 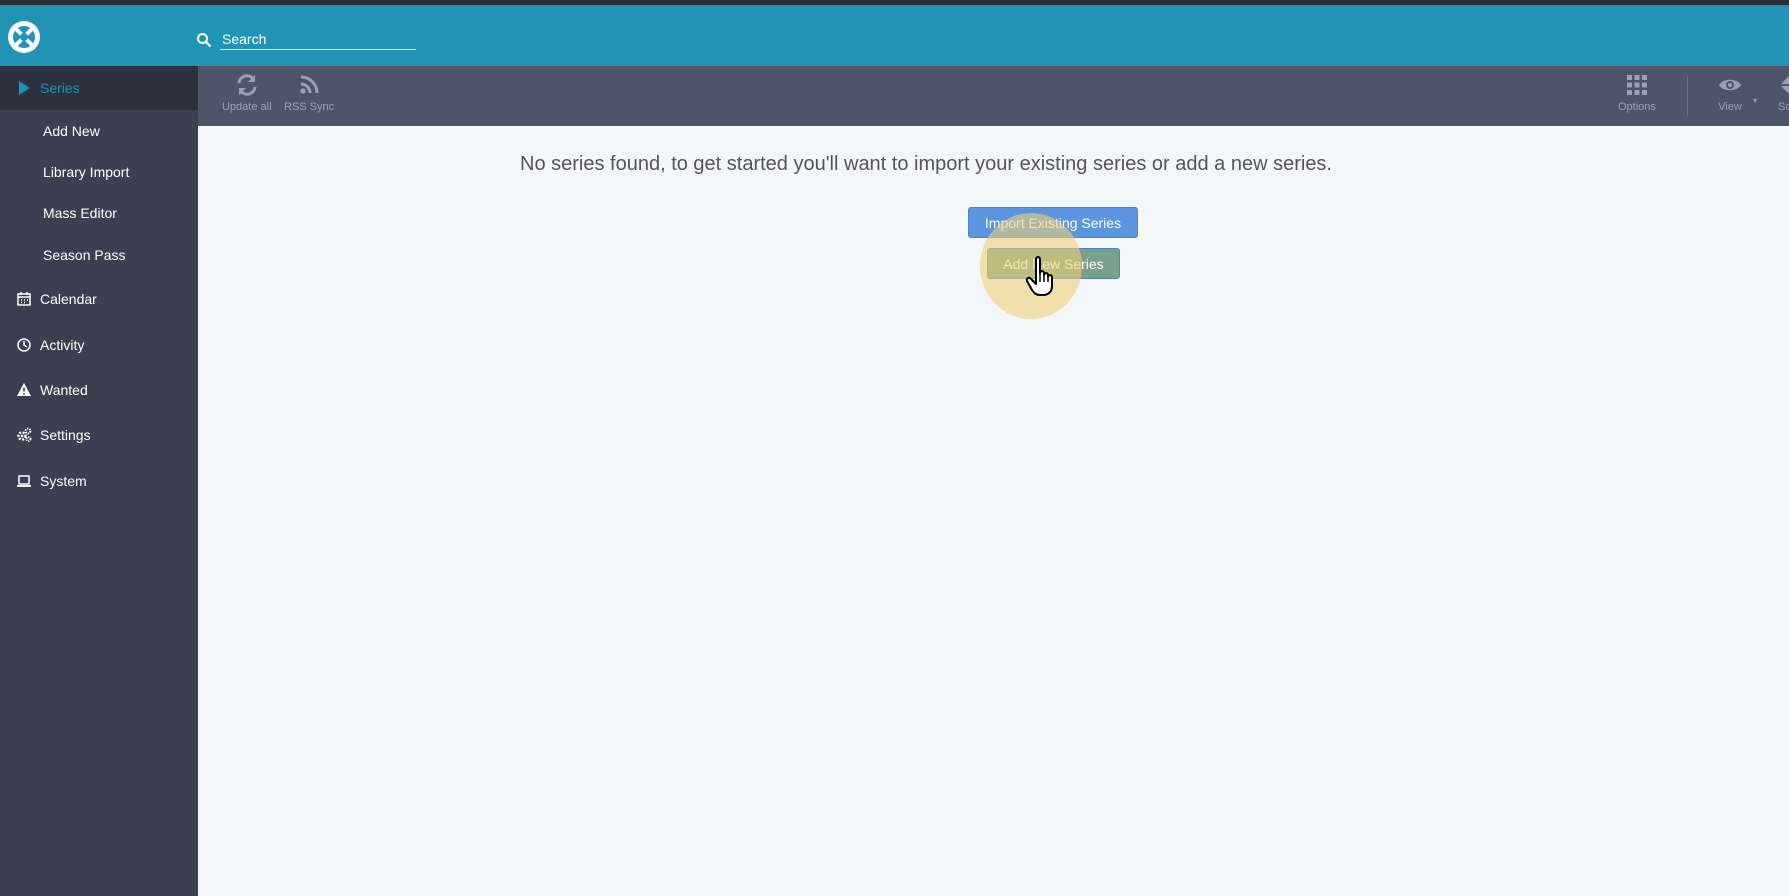 I want to click on sidebar-item-library-import: Library Import, so click(x=86, y=172).